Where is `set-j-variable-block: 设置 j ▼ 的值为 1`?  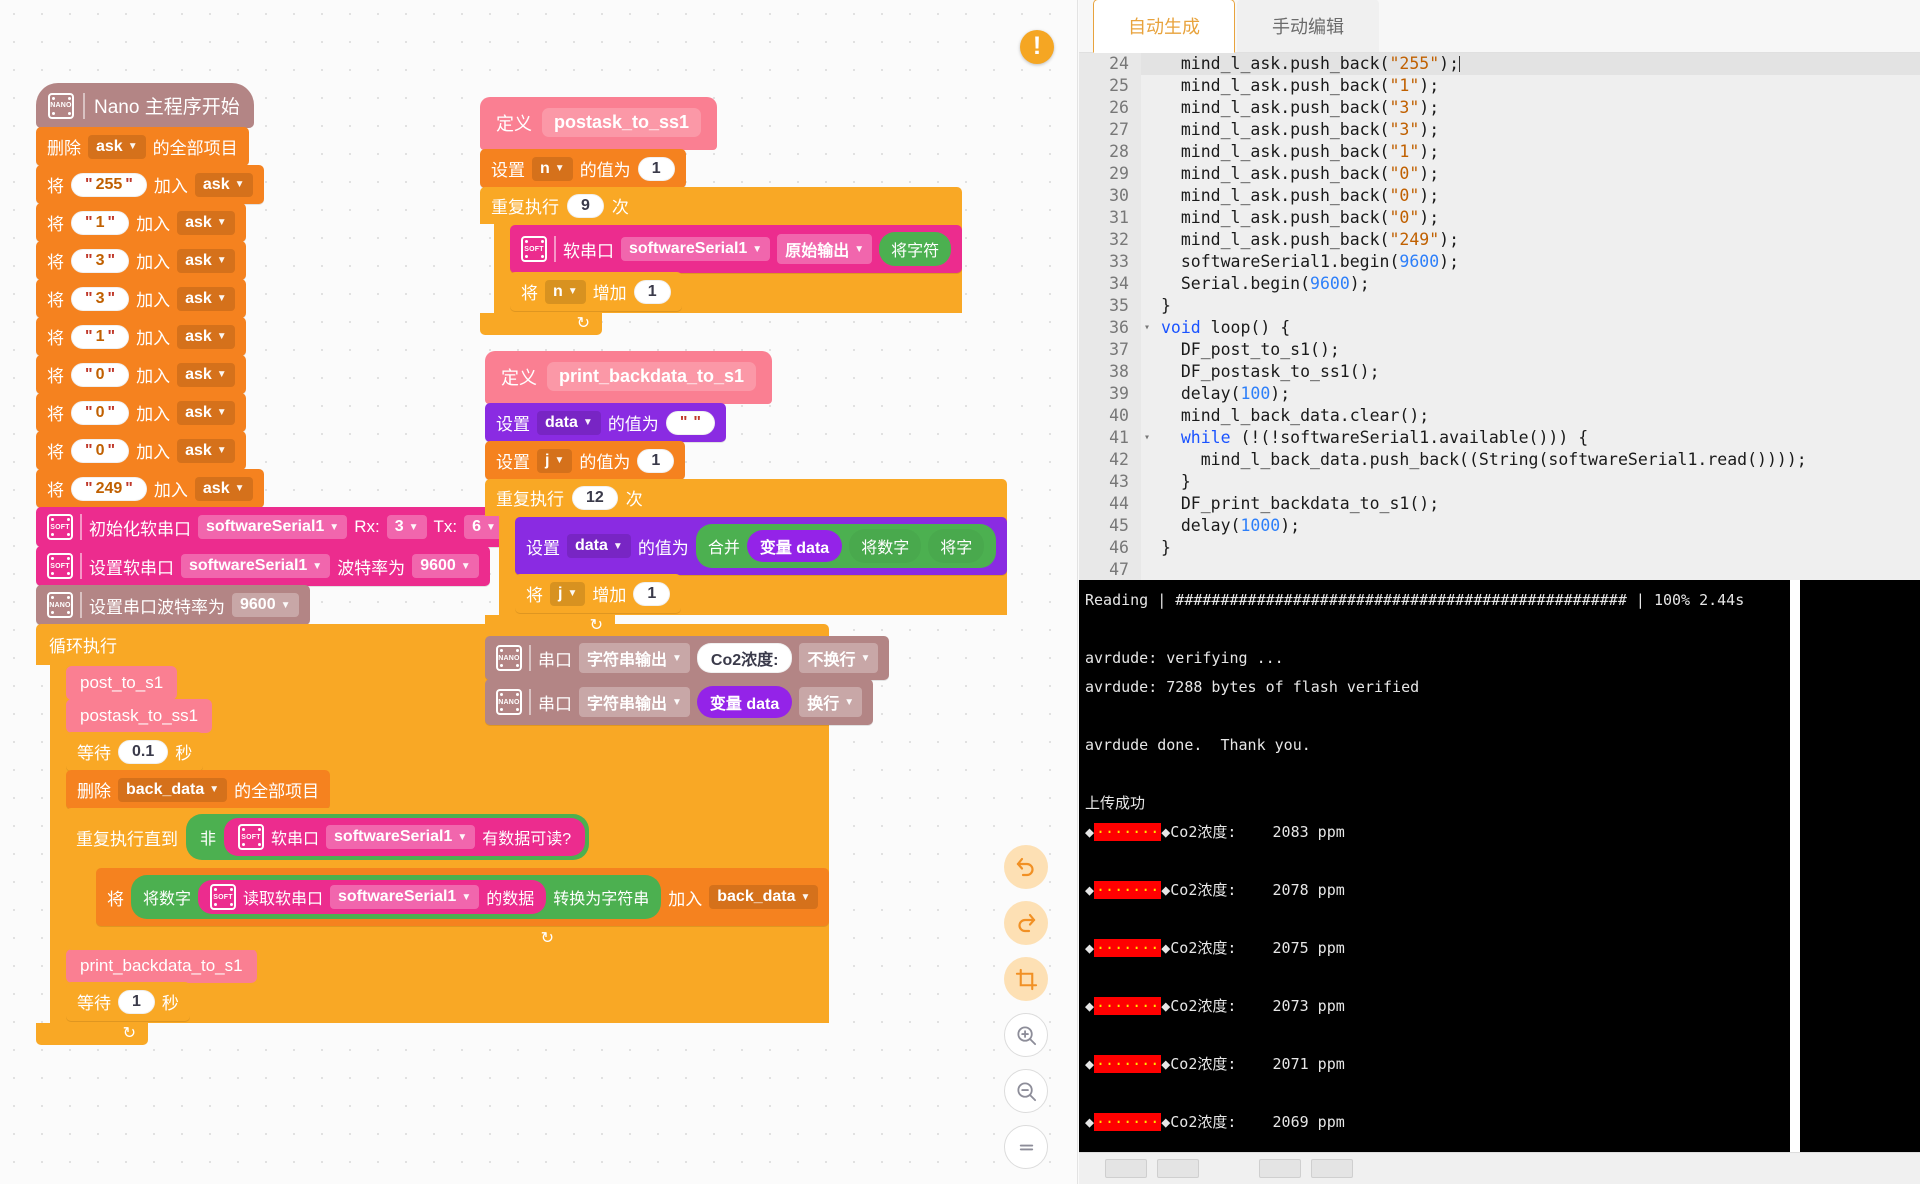 set-j-variable-block: 设置 j ▼ 的值为 1 is located at coordinates (585, 460).